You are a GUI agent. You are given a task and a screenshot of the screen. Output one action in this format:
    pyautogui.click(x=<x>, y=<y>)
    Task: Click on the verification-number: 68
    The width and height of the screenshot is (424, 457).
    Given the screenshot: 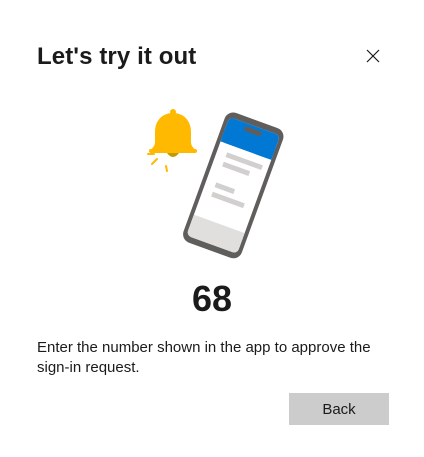 What is the action you would take?
    pyautogui.click(x=212, y=298)
    